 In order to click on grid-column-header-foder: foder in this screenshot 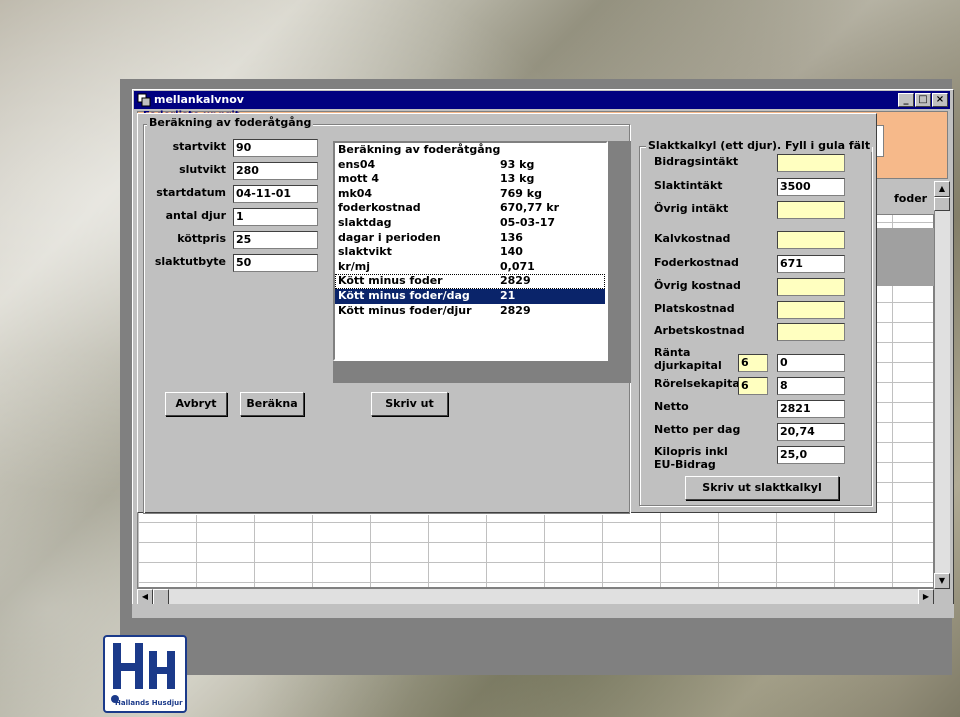, I will do `click(911, 198)`.